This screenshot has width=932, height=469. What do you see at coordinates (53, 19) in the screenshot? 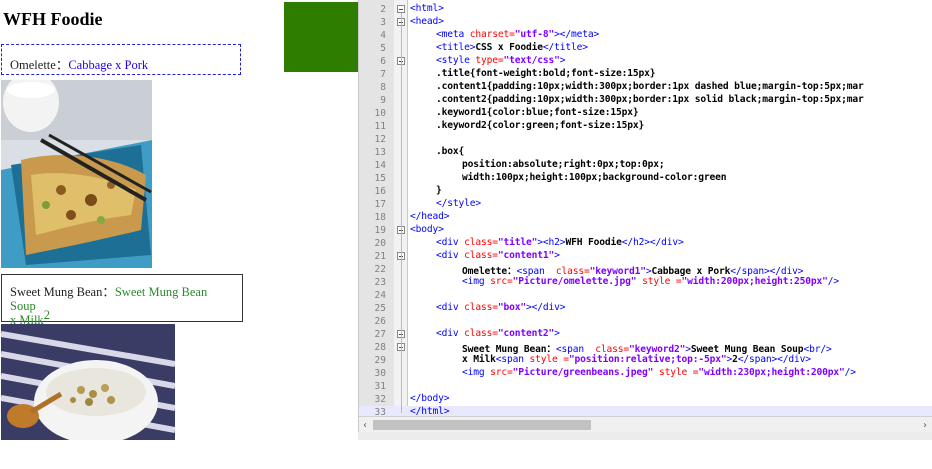
I see `page-heading: WFH Foodie` at bounding box center [53, 19].